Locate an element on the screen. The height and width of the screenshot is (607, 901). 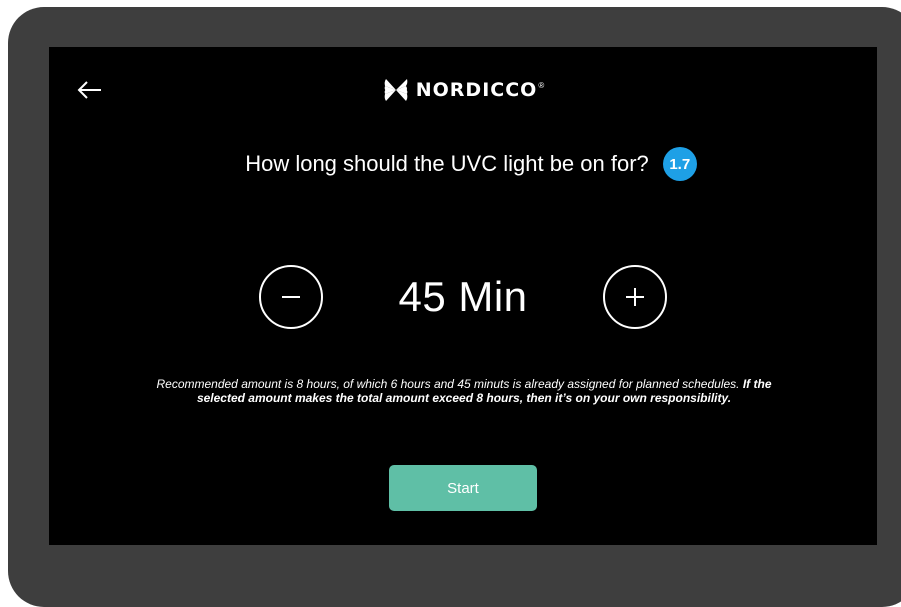
duration-value: 45 Min is located at coordinates (463, 296).